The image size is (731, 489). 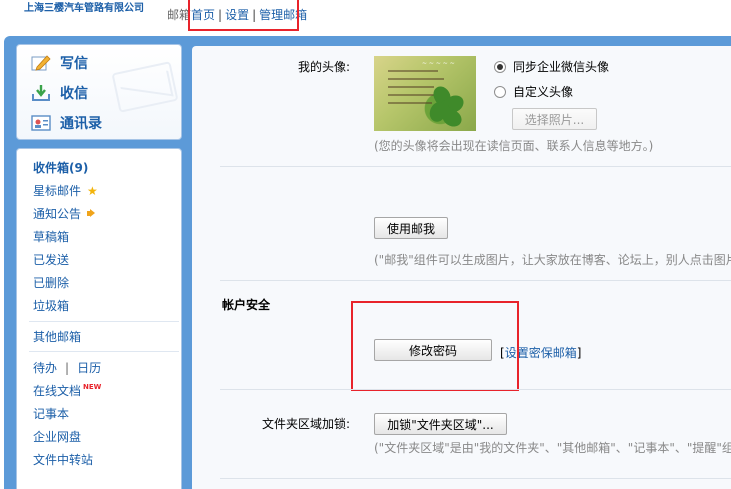 What do you see at coordinates (500, 91) in the screenshot?
I see `radio-custom` at bounding box center [500, 91].